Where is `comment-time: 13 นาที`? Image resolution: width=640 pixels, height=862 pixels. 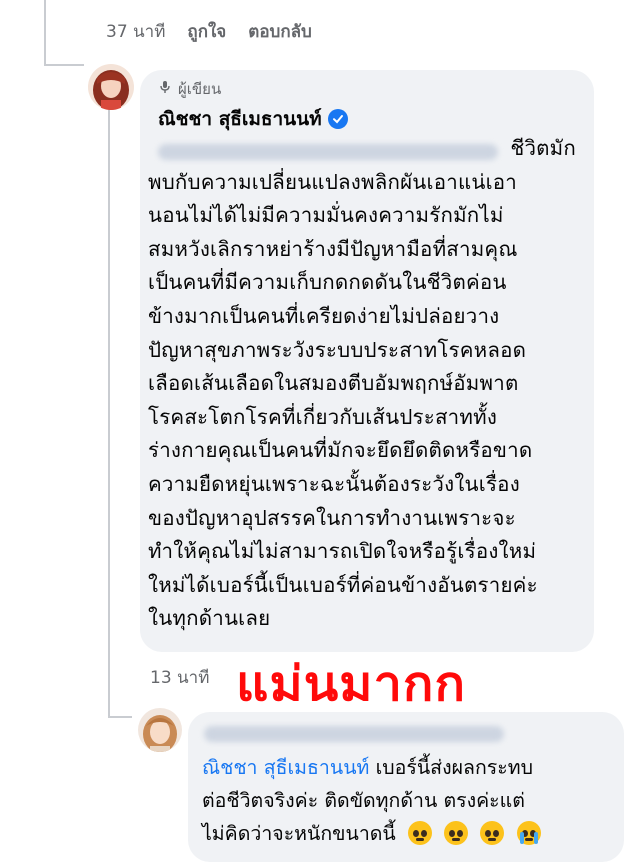
comment-time: 13 นาที is located at coordinates (179, 677).